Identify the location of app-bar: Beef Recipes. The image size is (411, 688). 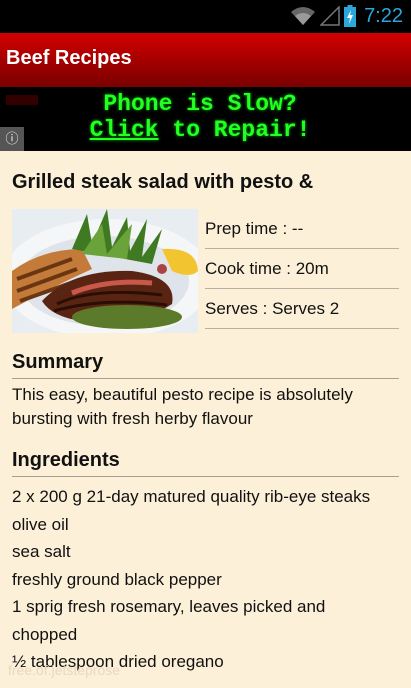
(205, 60).